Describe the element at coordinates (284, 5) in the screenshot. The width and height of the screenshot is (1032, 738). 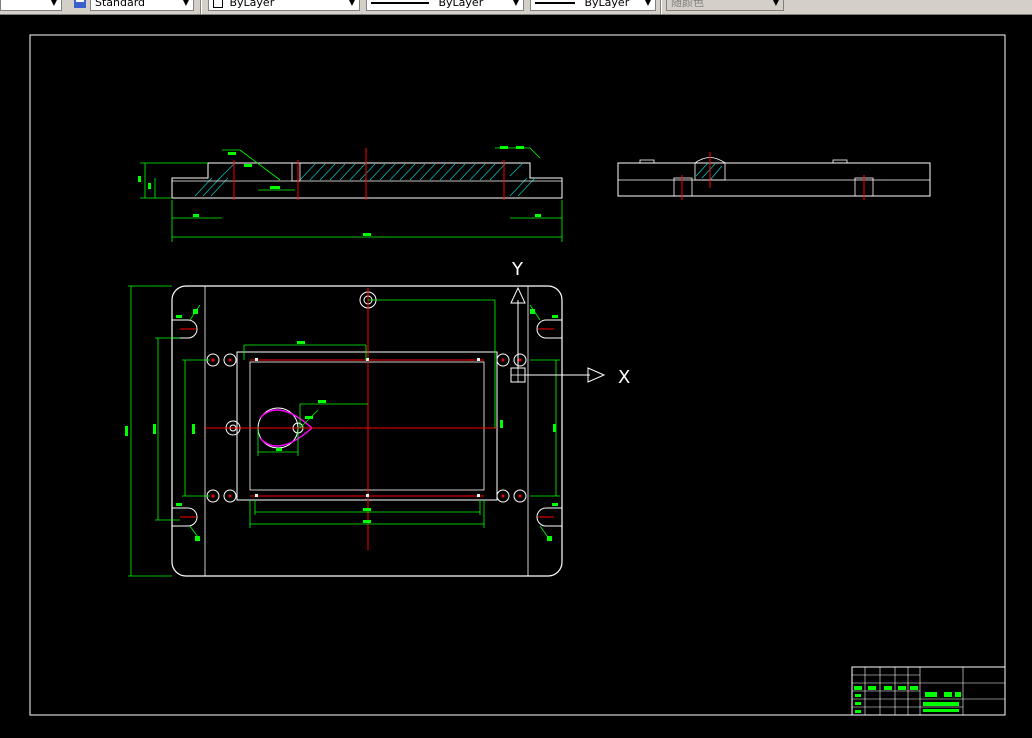
I see `layer-dropdown: ByLayer ▼` at that location.